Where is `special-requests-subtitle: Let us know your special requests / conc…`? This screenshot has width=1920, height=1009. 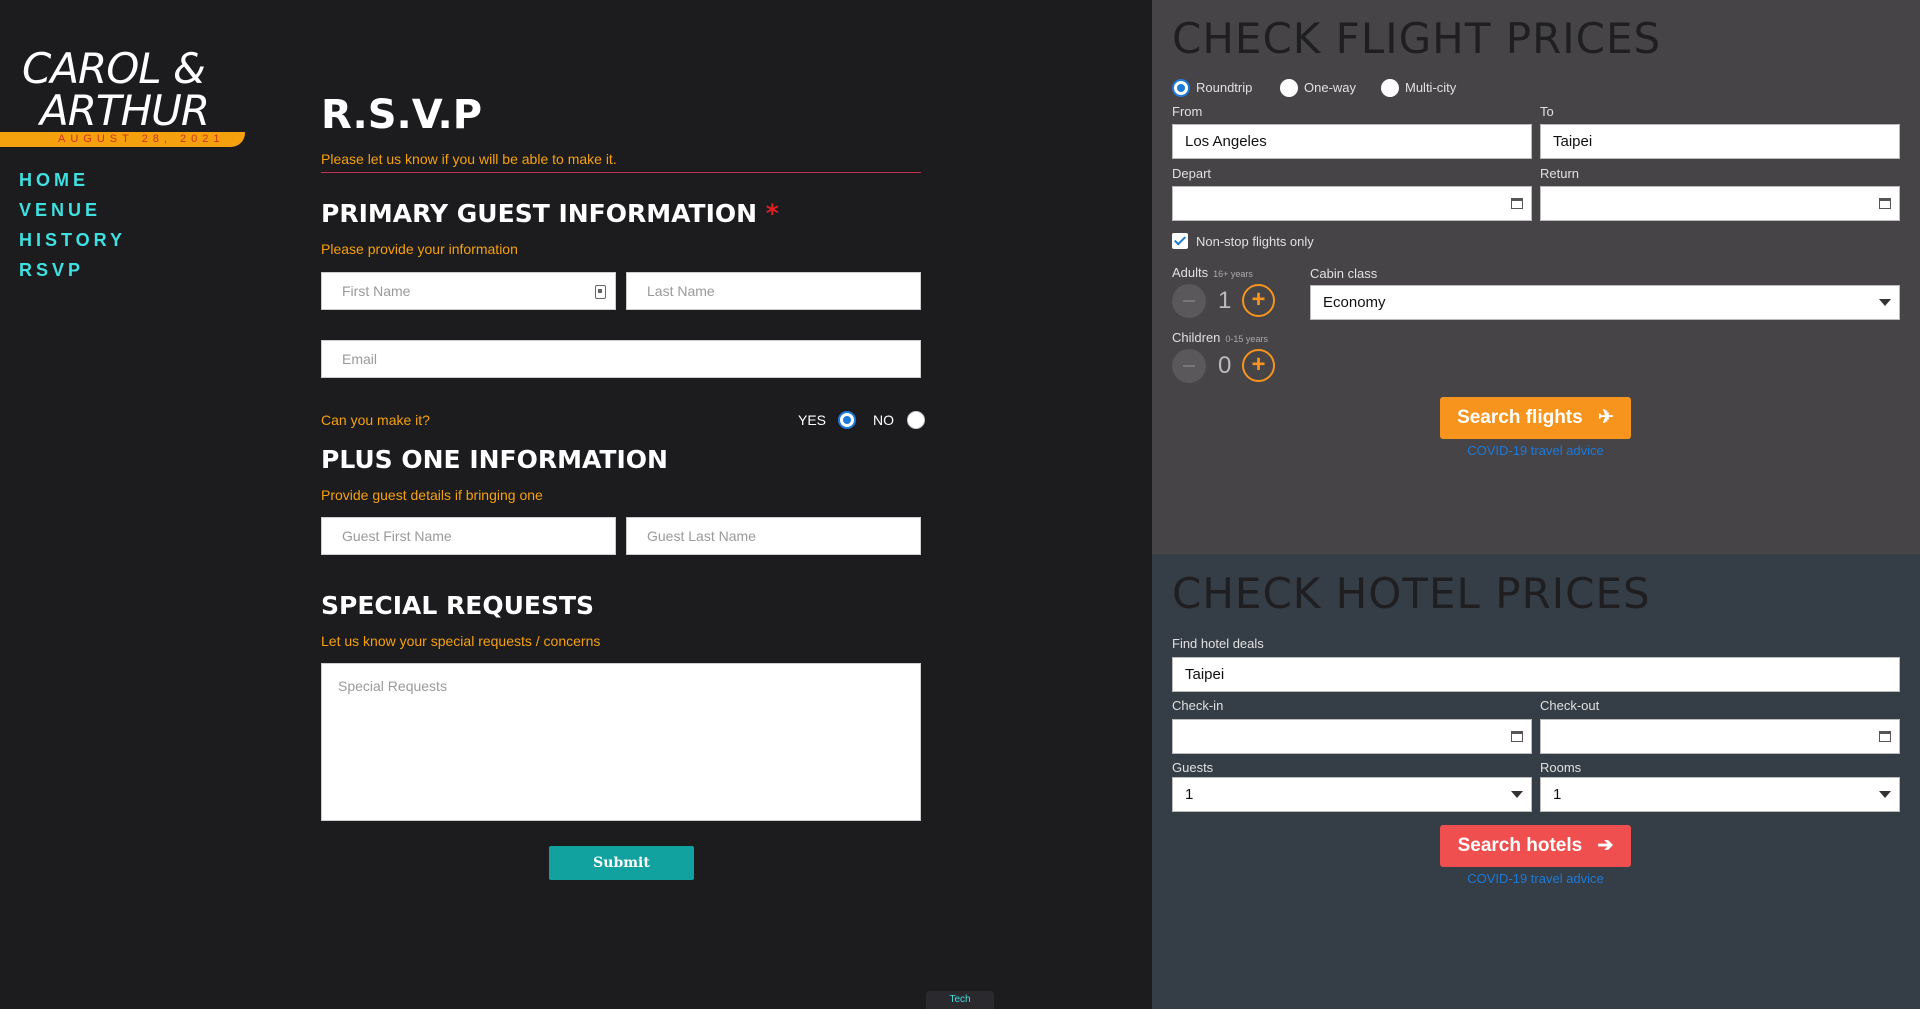 special-requests-subtitle: Let us know your special requests / conc… is located at coordinates (461, 641).